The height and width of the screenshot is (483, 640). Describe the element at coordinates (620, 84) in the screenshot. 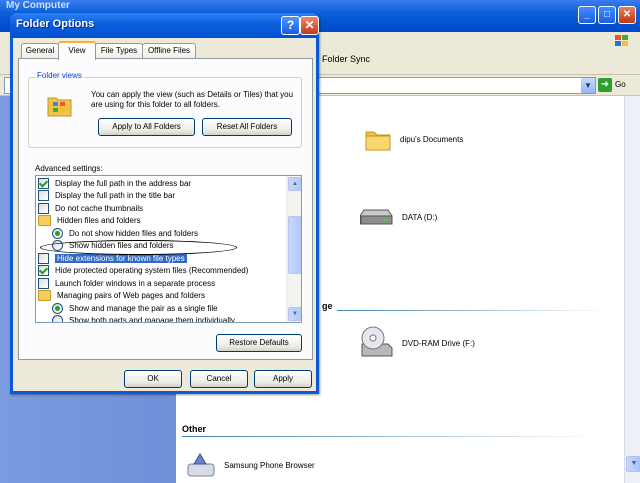

I see `go-button-label: Go` at that location.